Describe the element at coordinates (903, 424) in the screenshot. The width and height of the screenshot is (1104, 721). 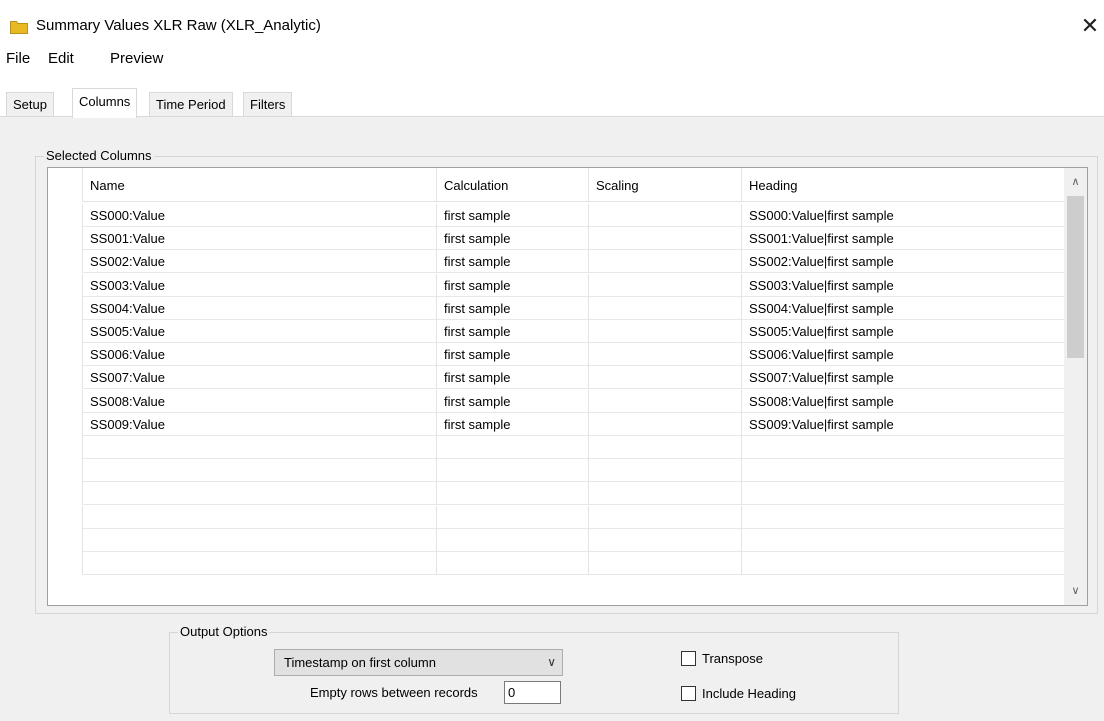
I see `cell-heading: SS009:Value|first sample` at that location.